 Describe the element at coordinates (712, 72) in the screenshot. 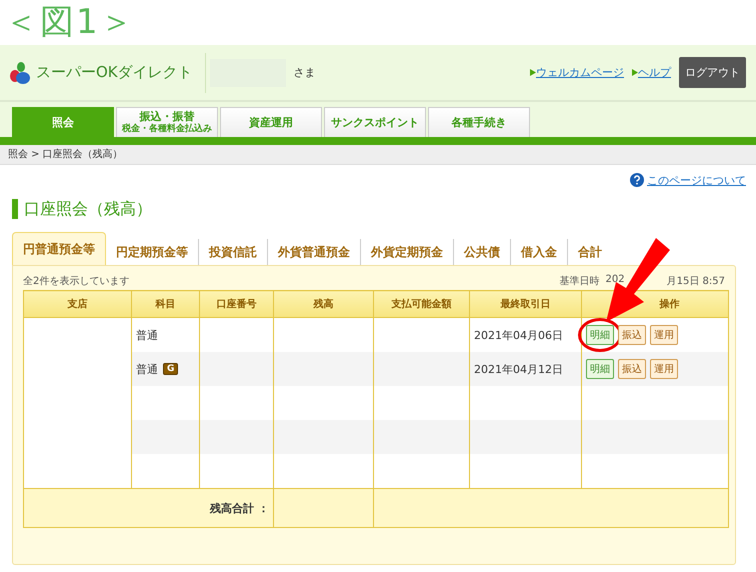

I see `logout-button: ログアウト` at that location.